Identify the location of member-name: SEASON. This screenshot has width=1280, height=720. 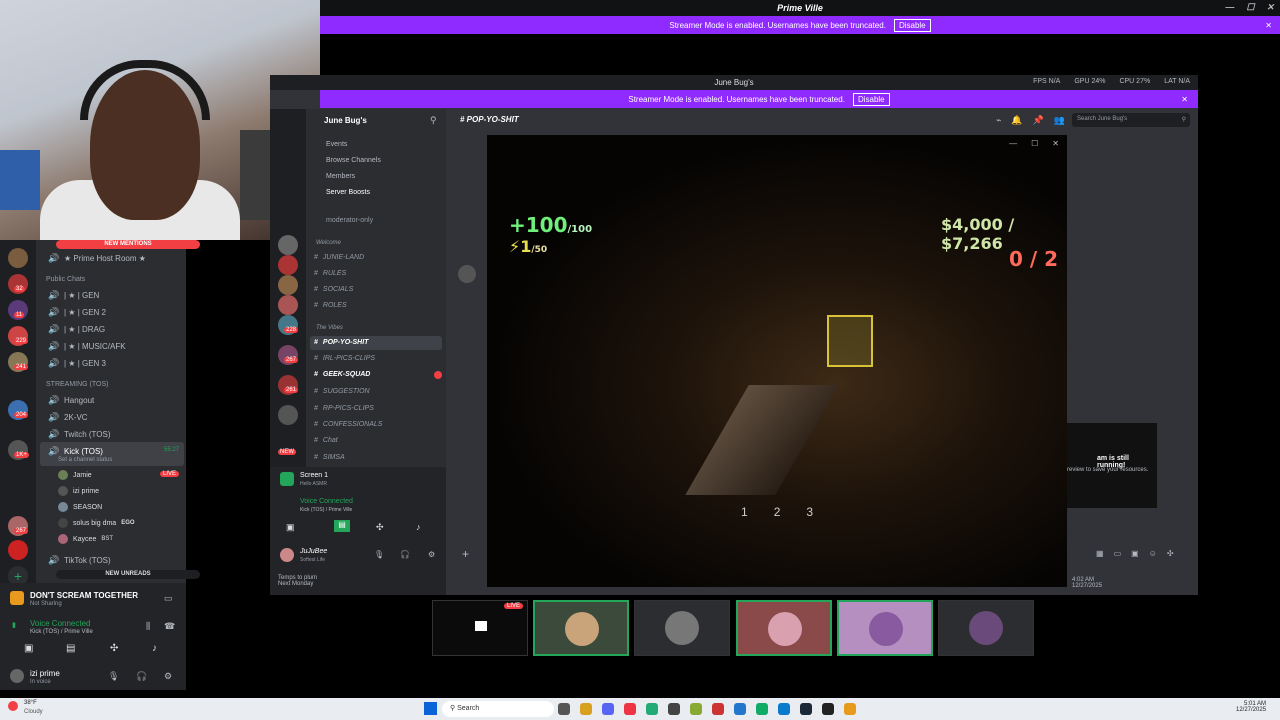
(87, 507).